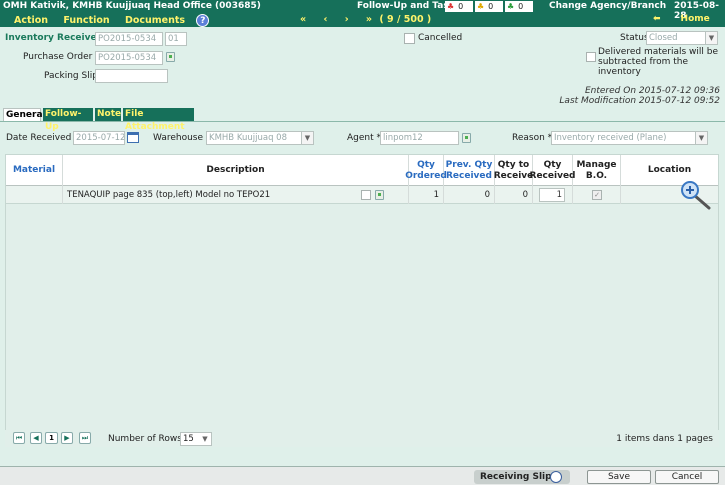 The width and height of the screenshot is (725, 485). I want to click on previous-record-button: ‹, so click(325, 19).